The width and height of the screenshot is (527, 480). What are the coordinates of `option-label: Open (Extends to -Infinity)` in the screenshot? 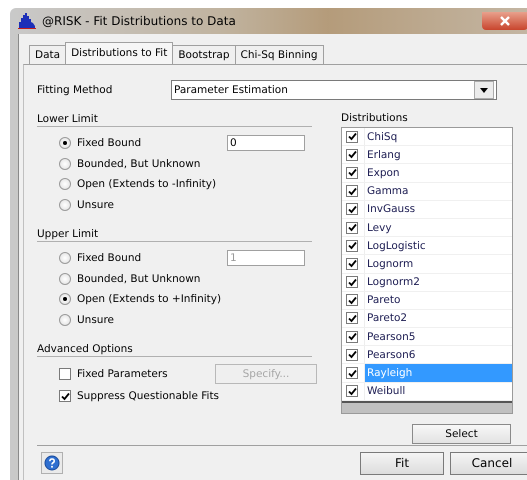 It's located at (146, 184).